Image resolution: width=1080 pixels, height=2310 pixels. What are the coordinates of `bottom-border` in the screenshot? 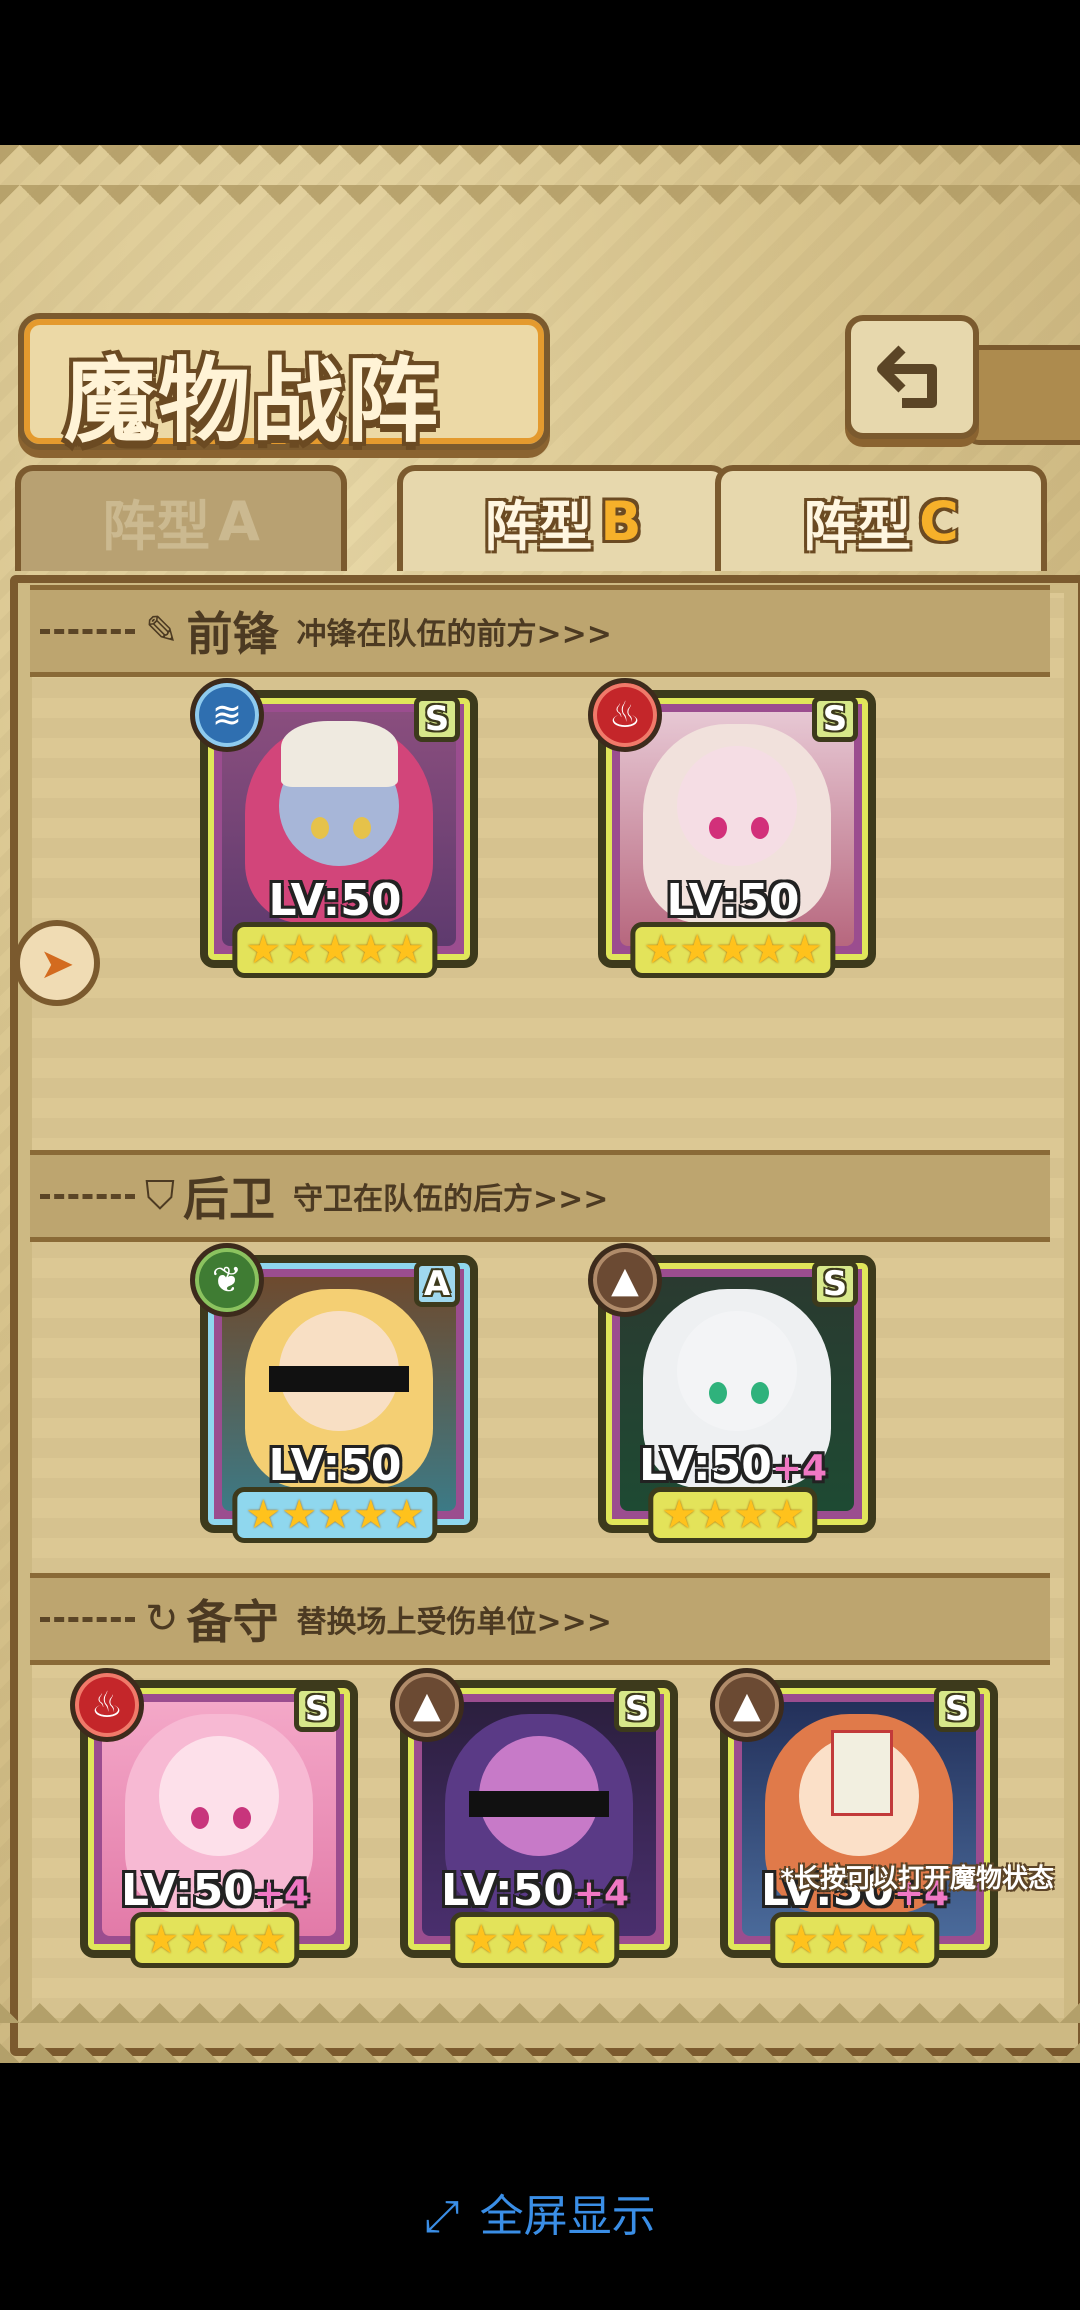 It's located at (540, 2028).